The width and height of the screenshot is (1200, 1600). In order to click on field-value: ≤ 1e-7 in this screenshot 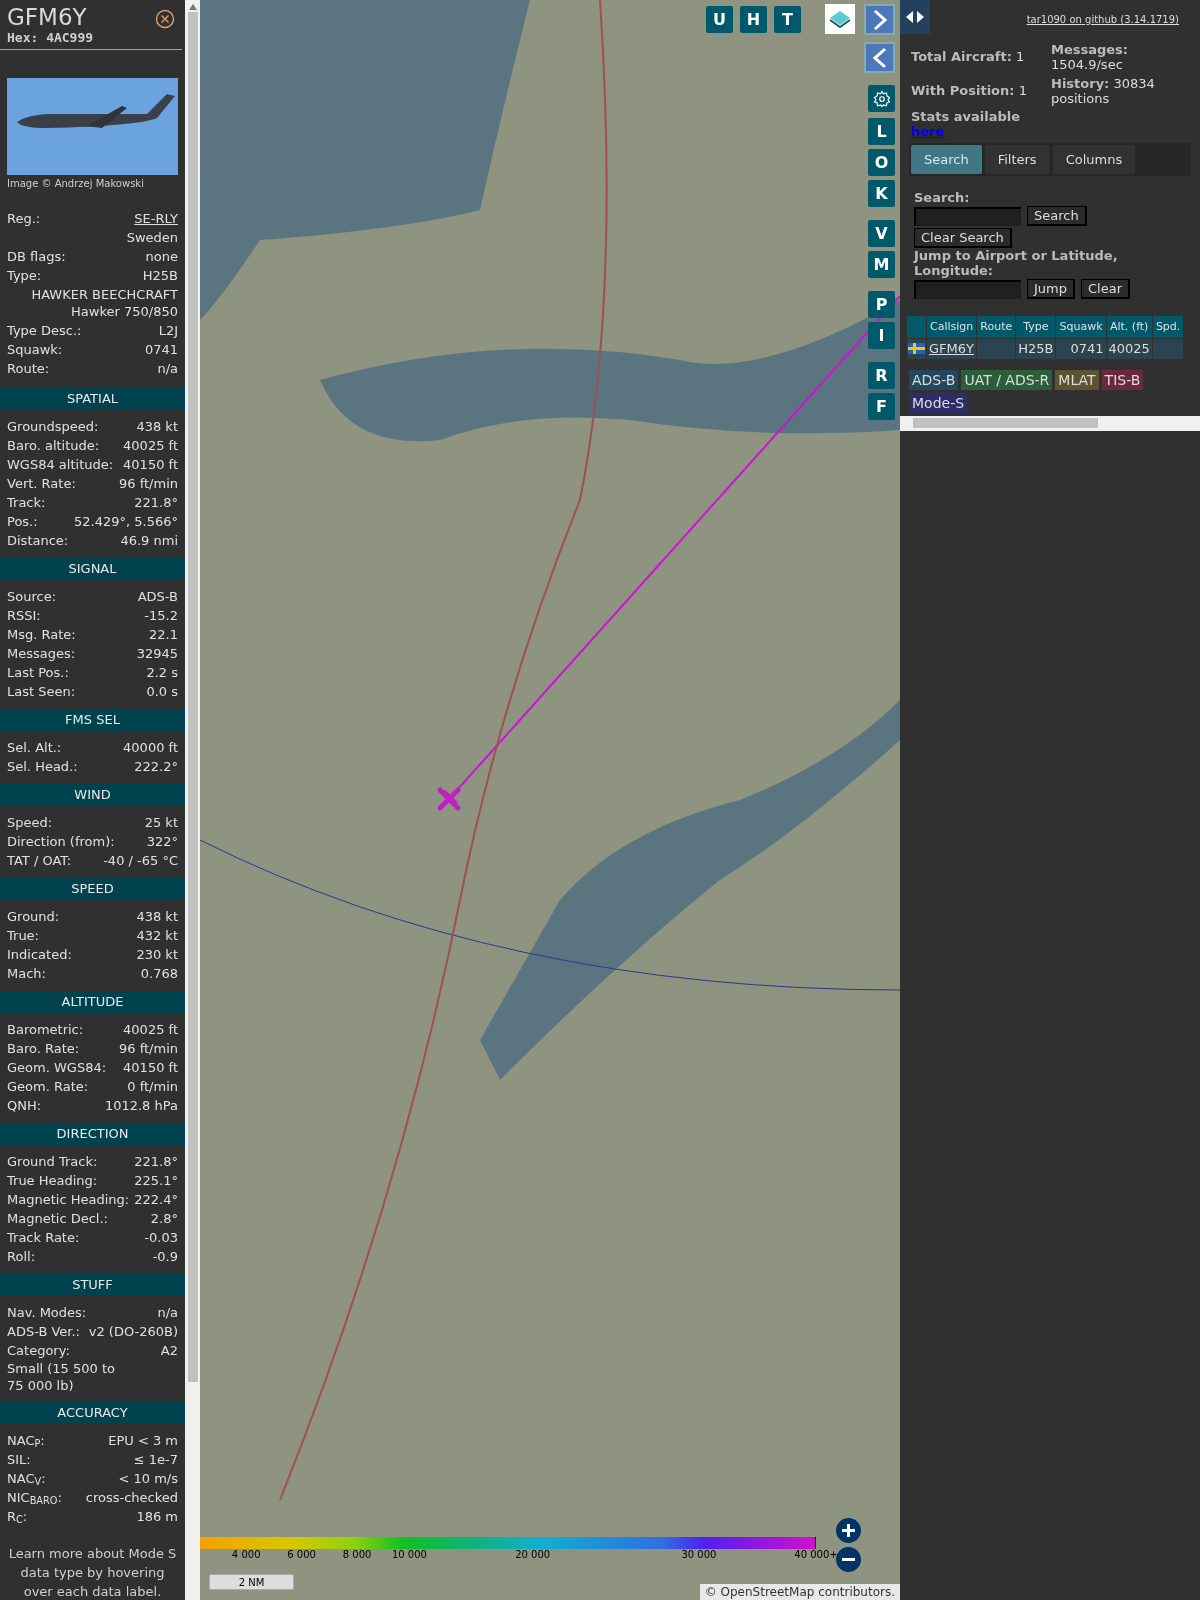, I will do `click(155, 1460)`.